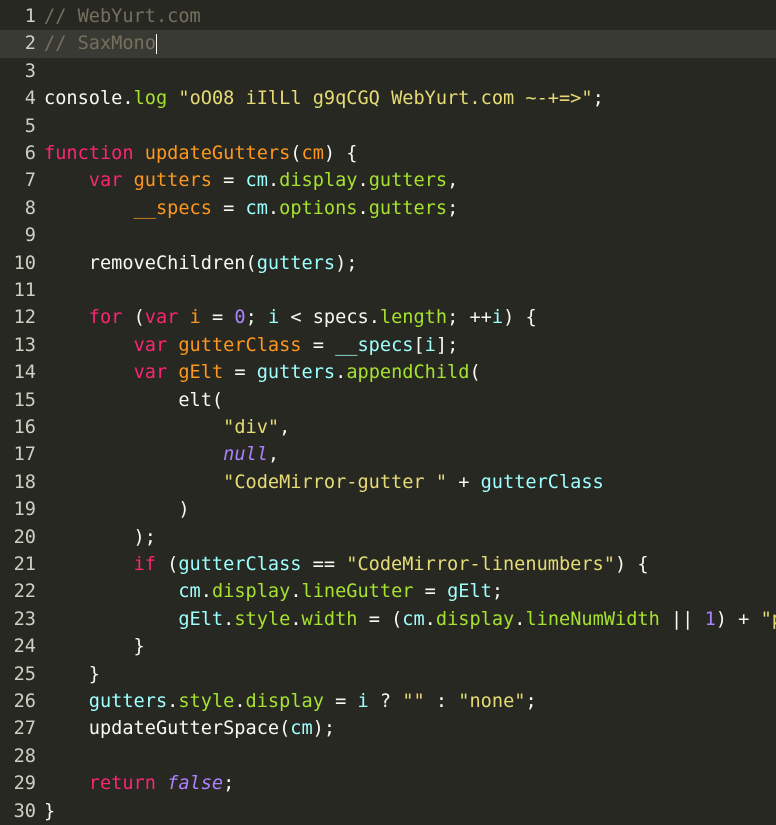 This screenshot has height=825, width=776. Describe the element at coordinates (116, 509) in the screenshot. I see `code-text: )` at that location.